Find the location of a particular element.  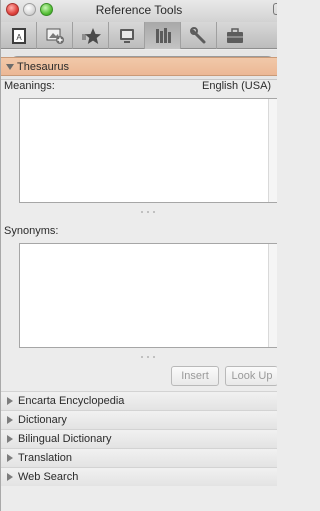

image-add-icon is located at coordinates (55, 36).